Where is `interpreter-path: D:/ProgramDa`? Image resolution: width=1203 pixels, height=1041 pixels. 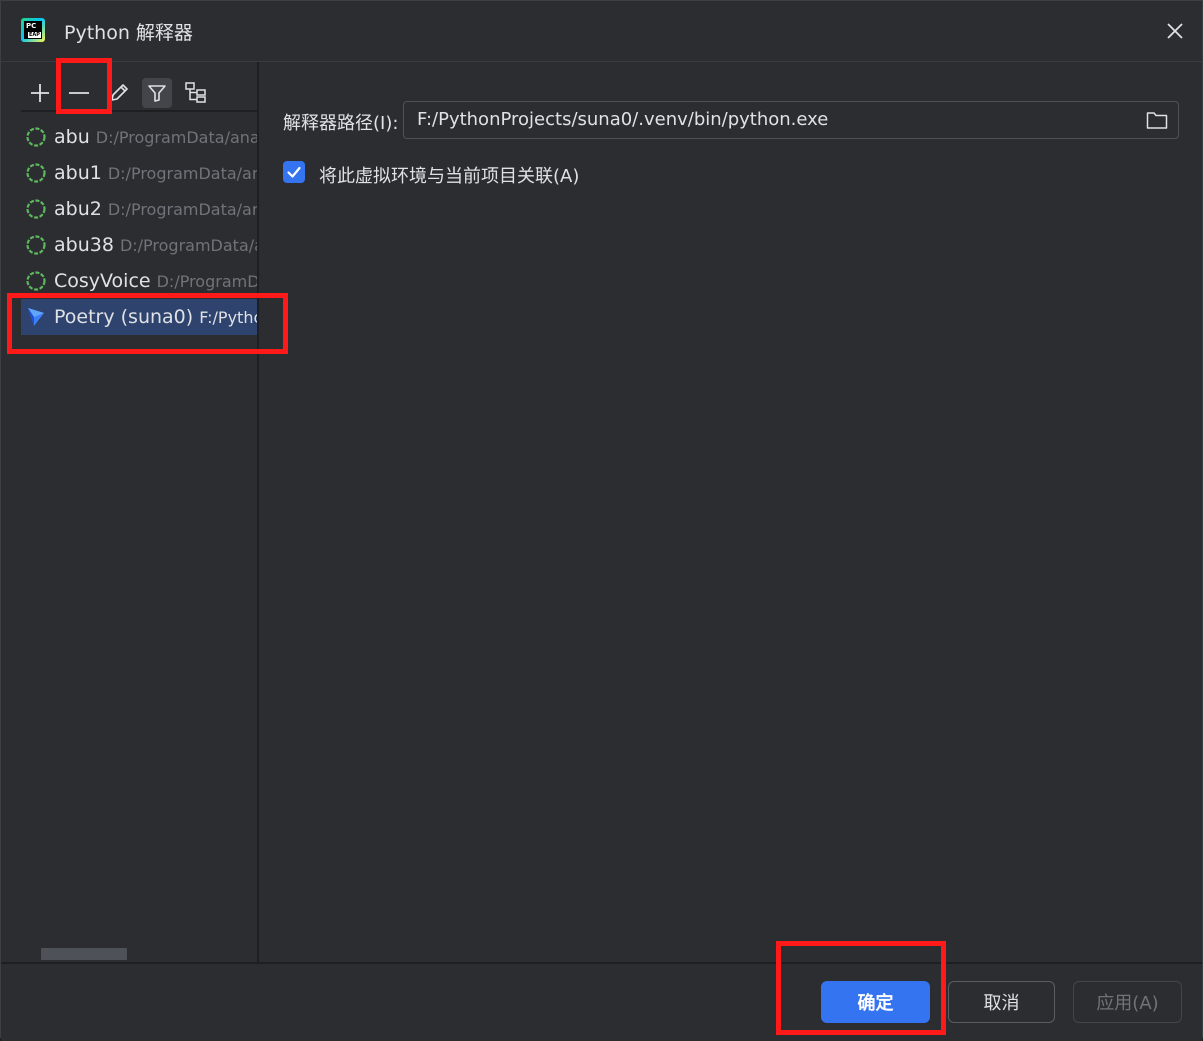 interpreter-path: D:/ProgramDa is located at coordinates (206, 281).